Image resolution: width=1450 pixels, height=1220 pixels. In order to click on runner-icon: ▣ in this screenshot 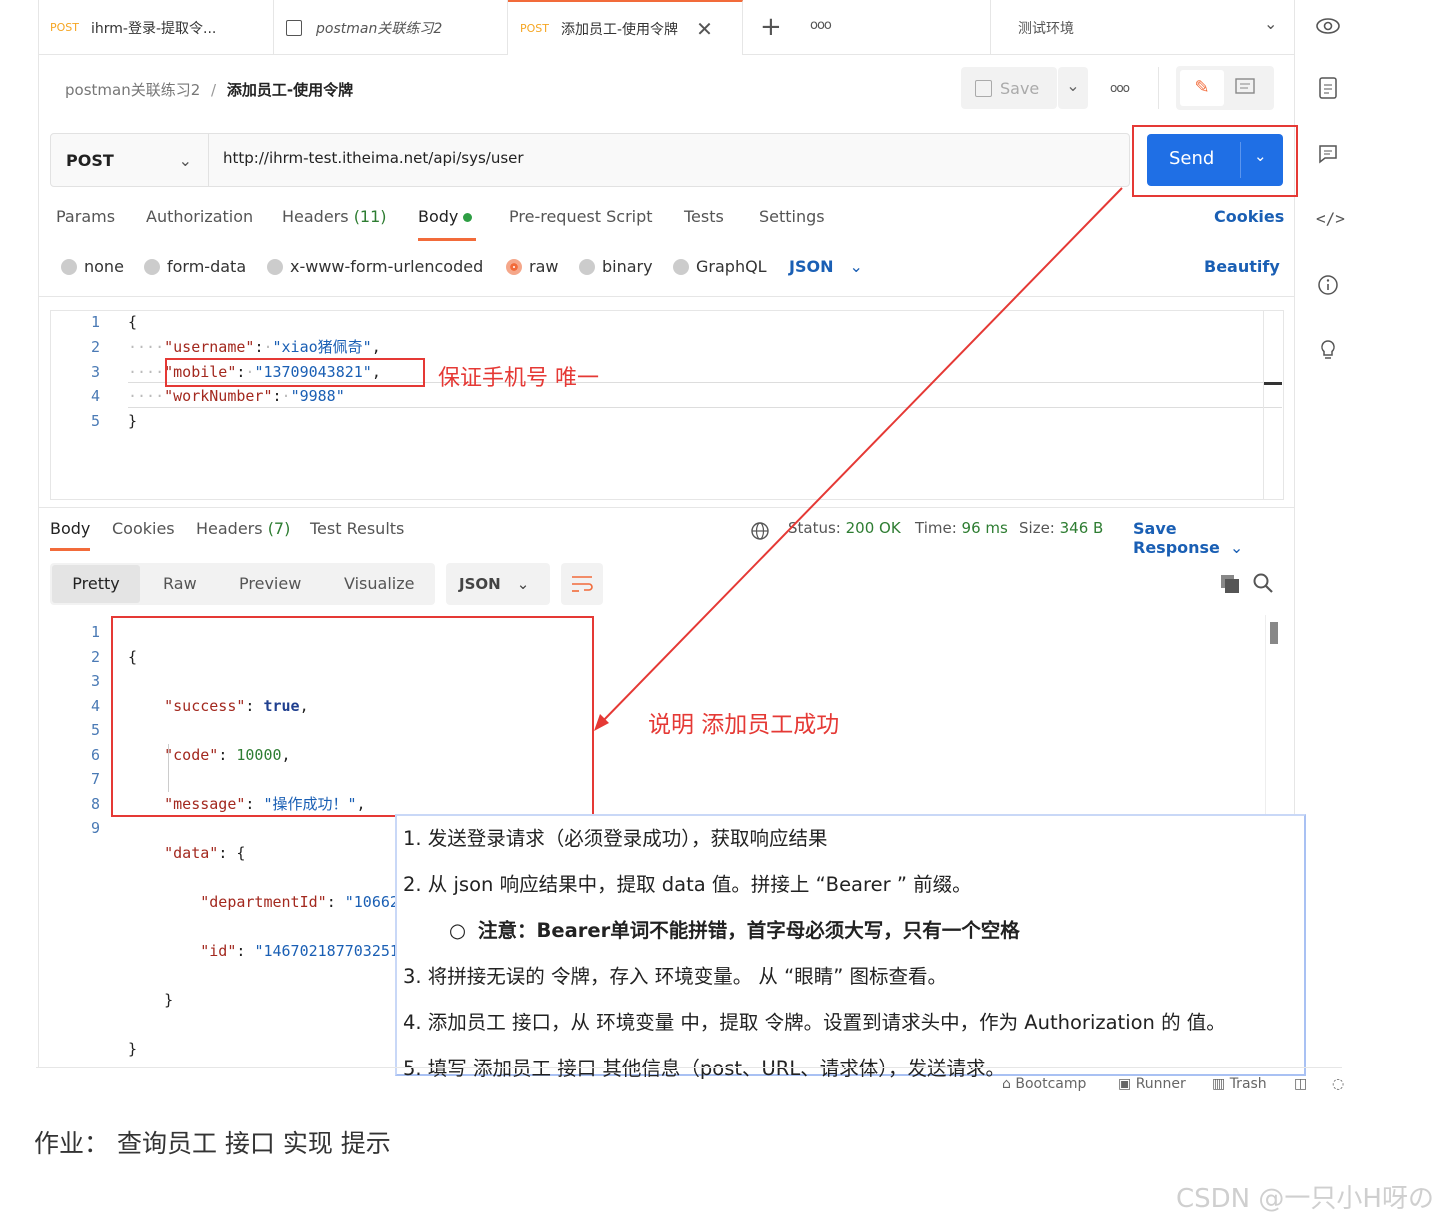, I will do `click(1125, 1084)`.